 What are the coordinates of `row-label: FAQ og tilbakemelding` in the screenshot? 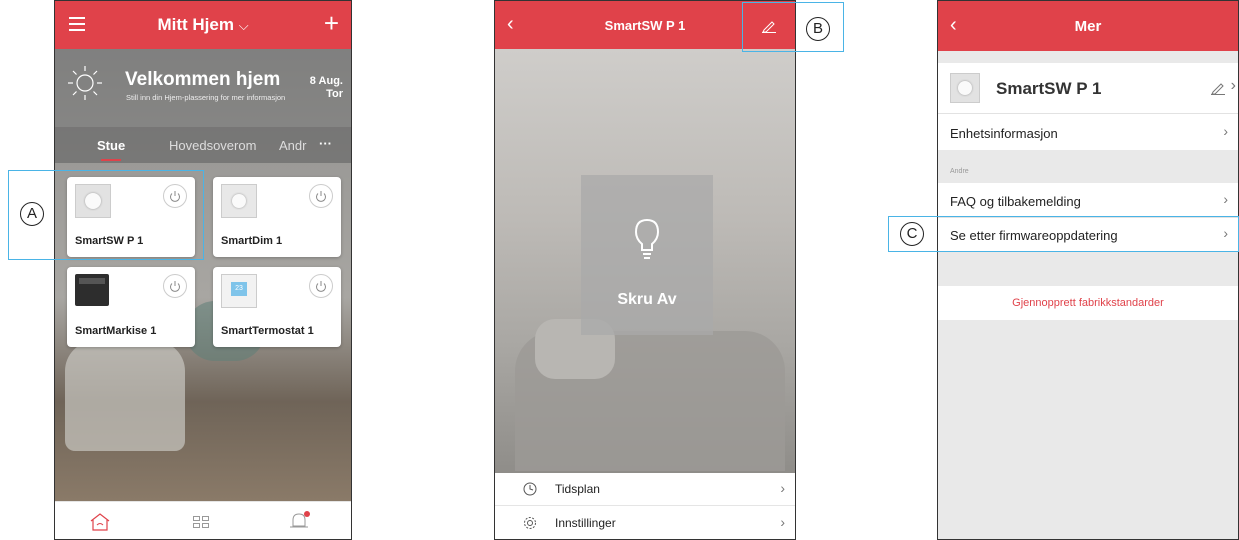 It's located at (1015, 201).